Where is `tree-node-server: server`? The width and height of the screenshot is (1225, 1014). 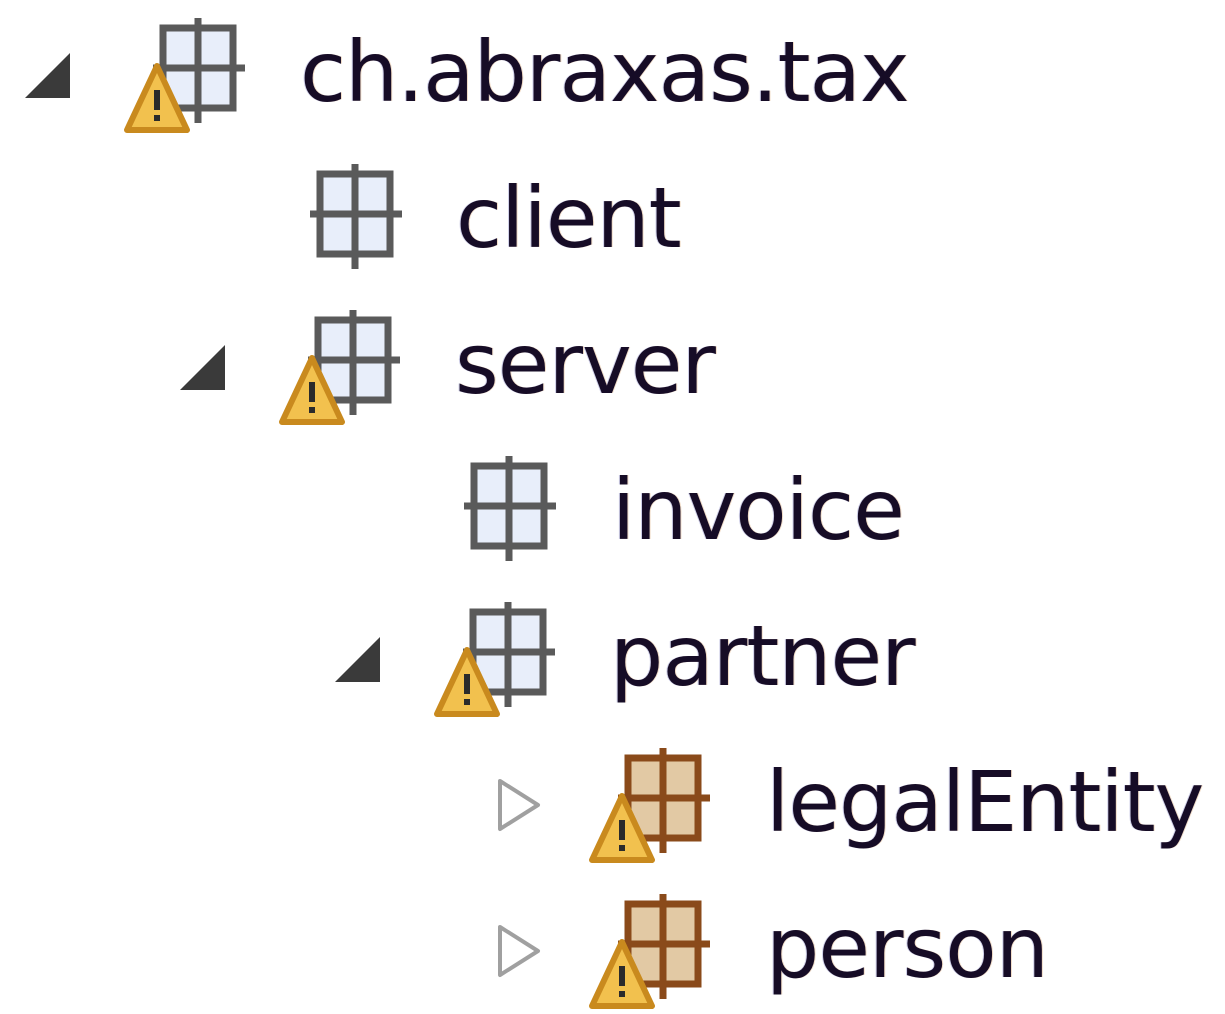 tree-node-server: server is located at coordinates (612, 365).